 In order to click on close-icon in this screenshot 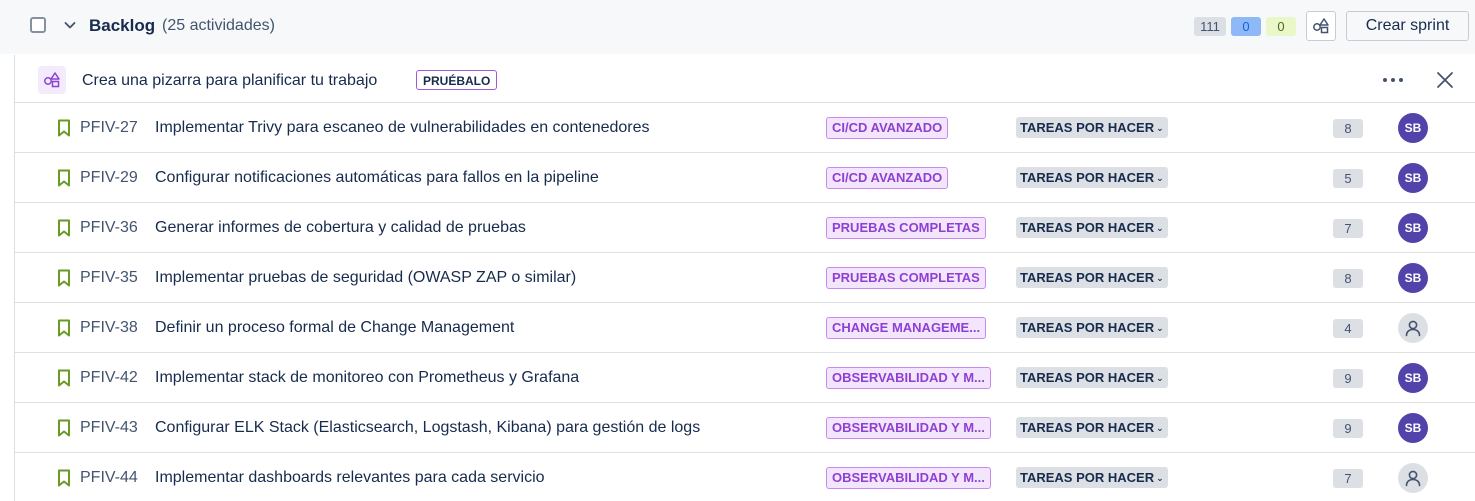, I will do `click(1445, 80)`.